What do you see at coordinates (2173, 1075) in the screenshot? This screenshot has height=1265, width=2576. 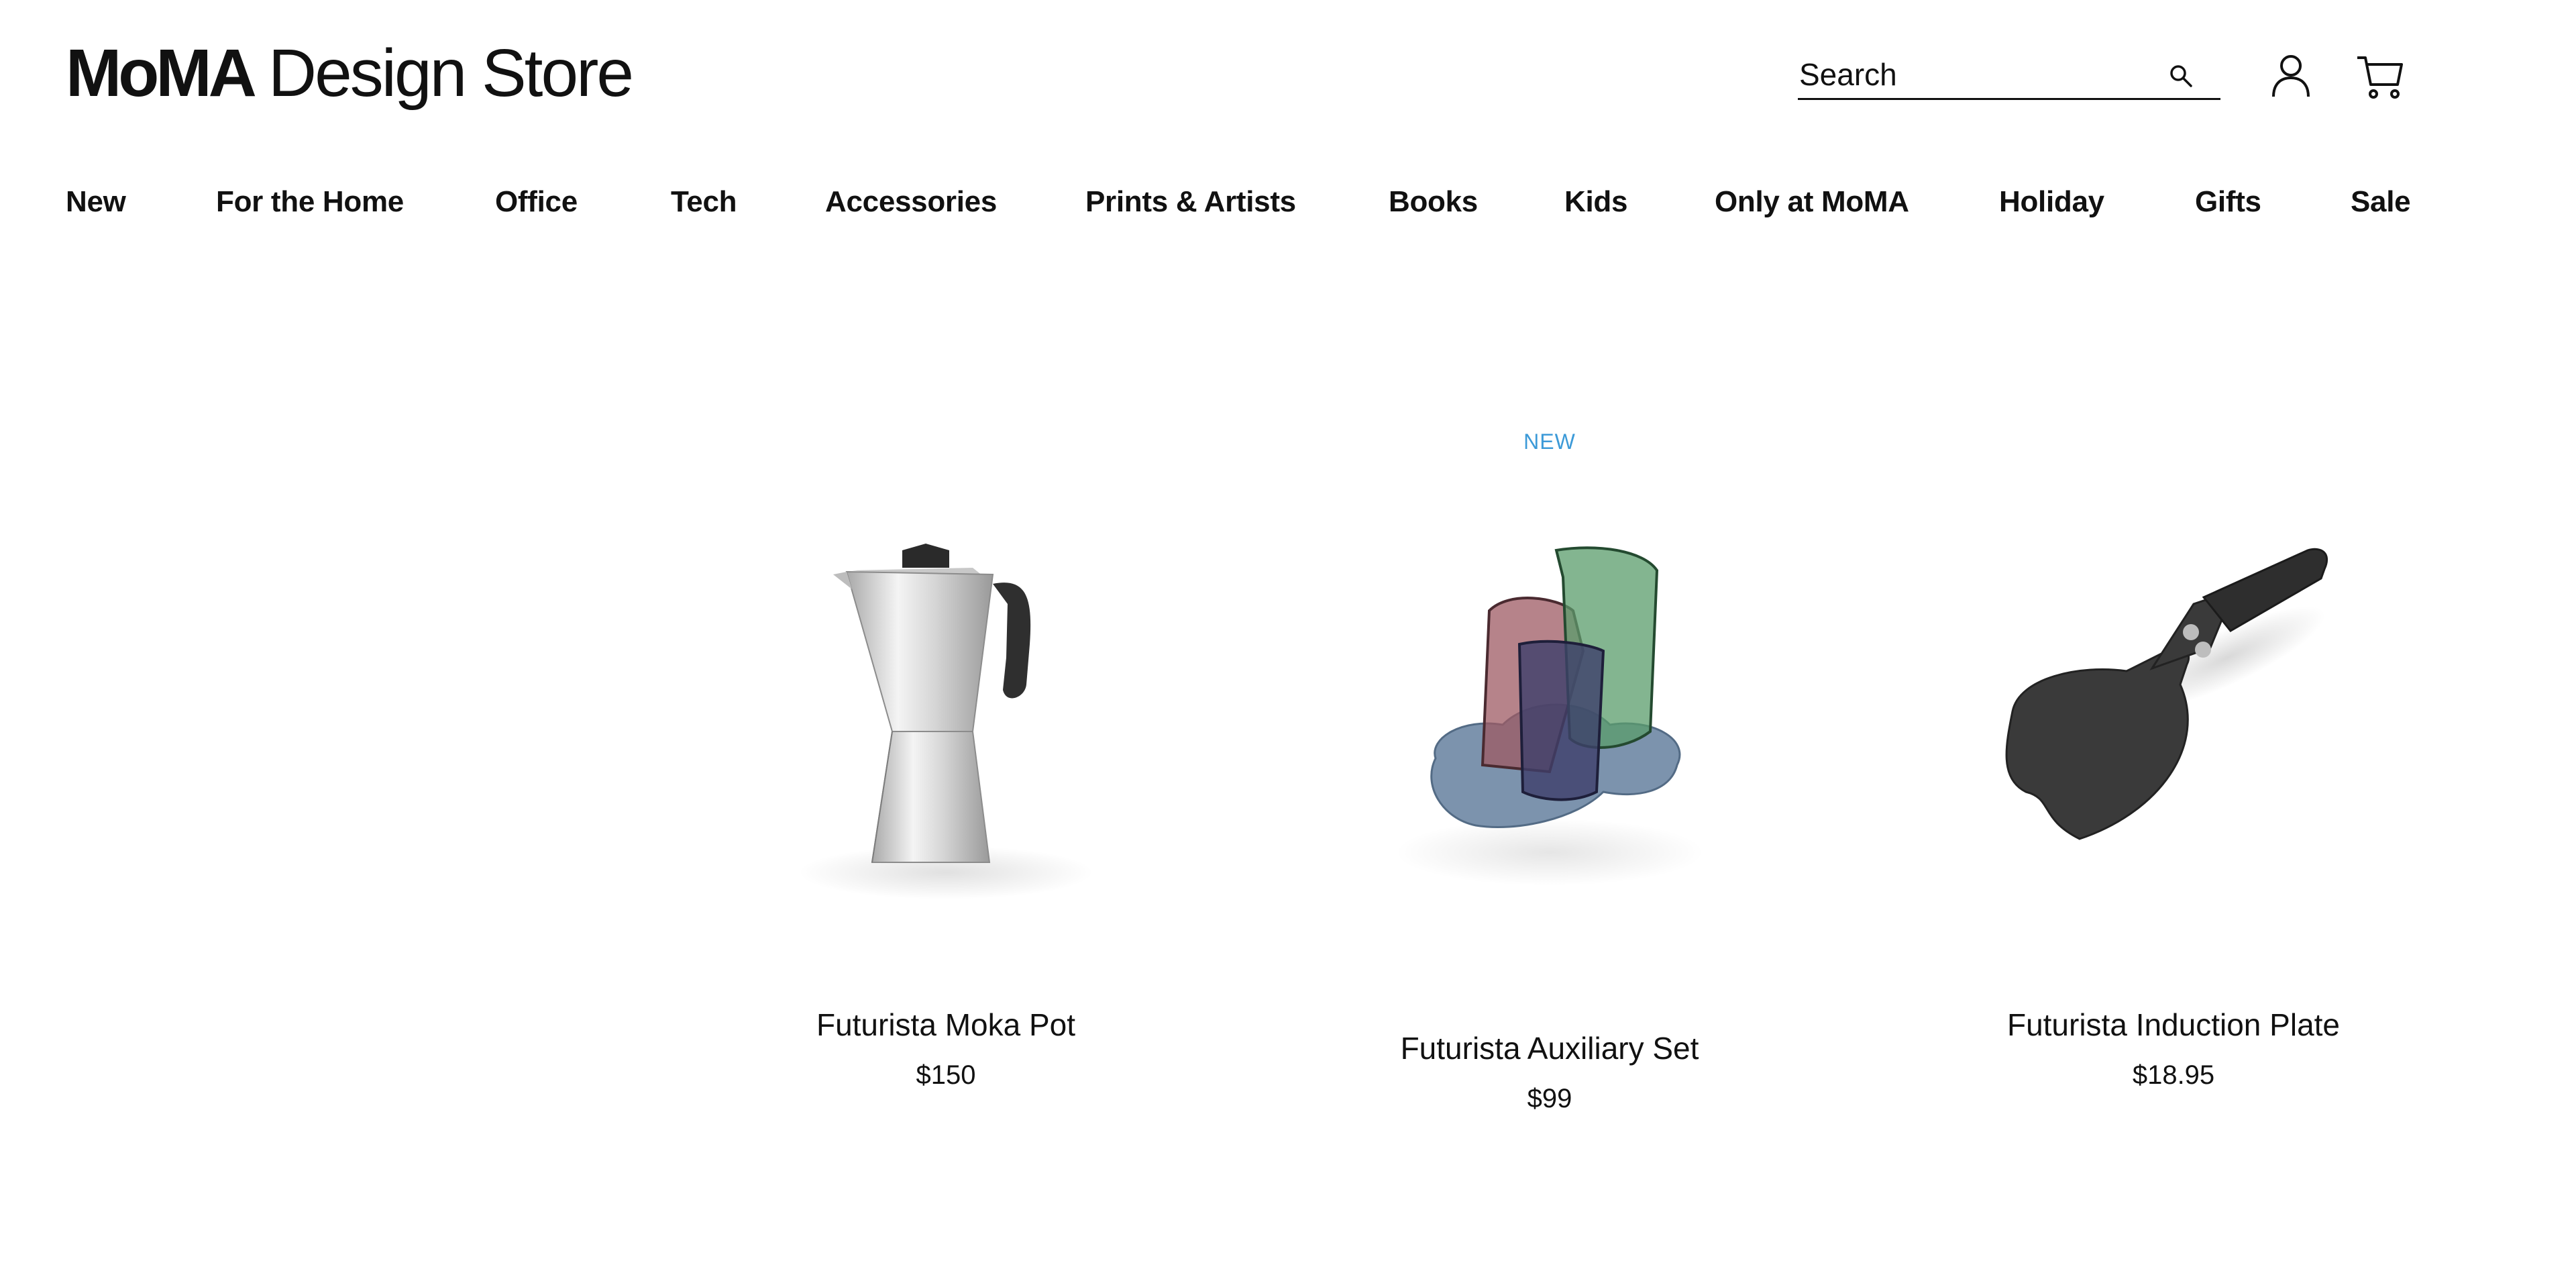 I see `product-price: $18.95` at bounding box center [2173, 1075].